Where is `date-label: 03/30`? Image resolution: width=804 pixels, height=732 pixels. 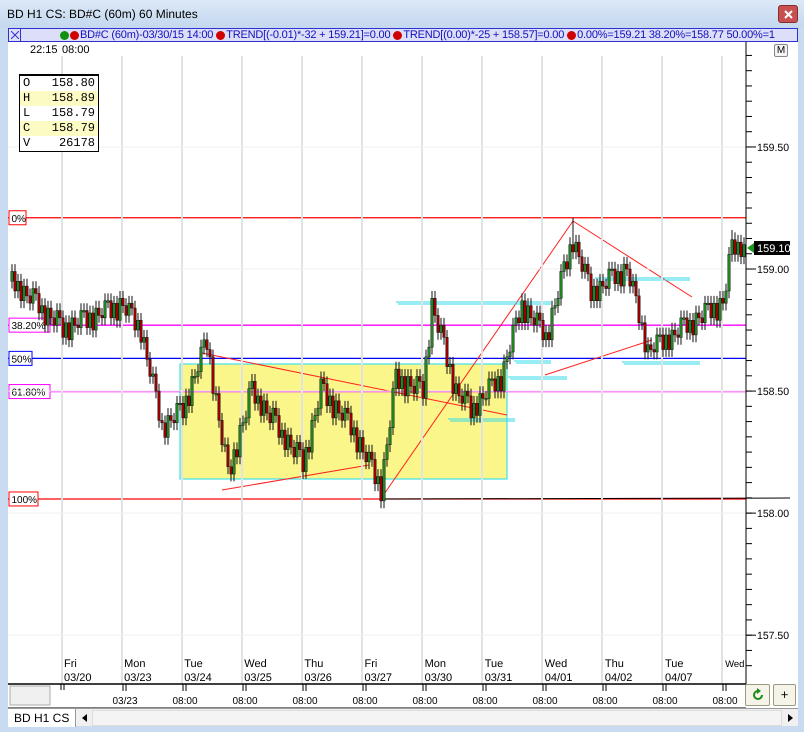
date-label: 03/30 is located at coordinates (438, 678).